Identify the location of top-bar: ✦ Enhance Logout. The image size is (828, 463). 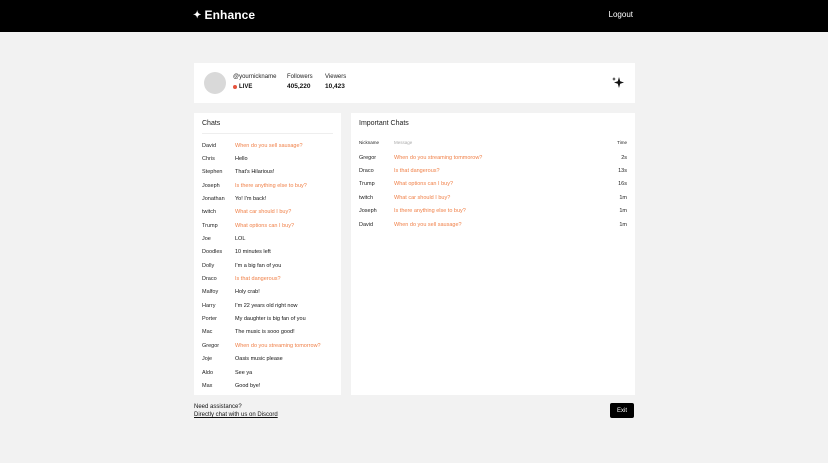
(414, 16).